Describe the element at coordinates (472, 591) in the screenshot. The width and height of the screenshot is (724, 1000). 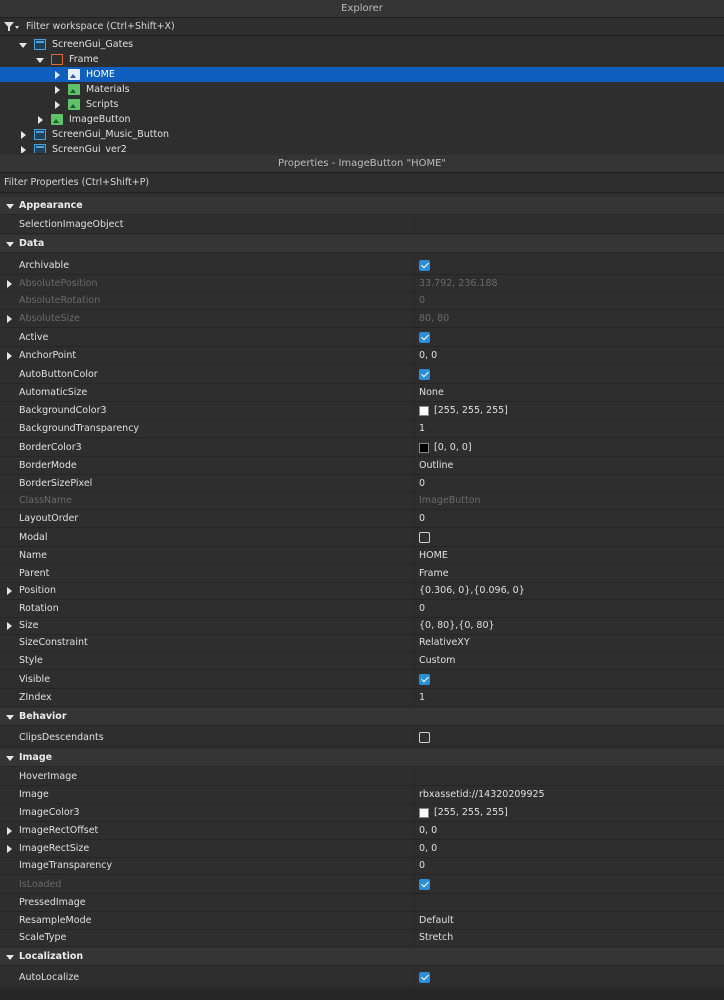
I see `prop-value: {0.306, 0},{0.096, 0}` at that location.